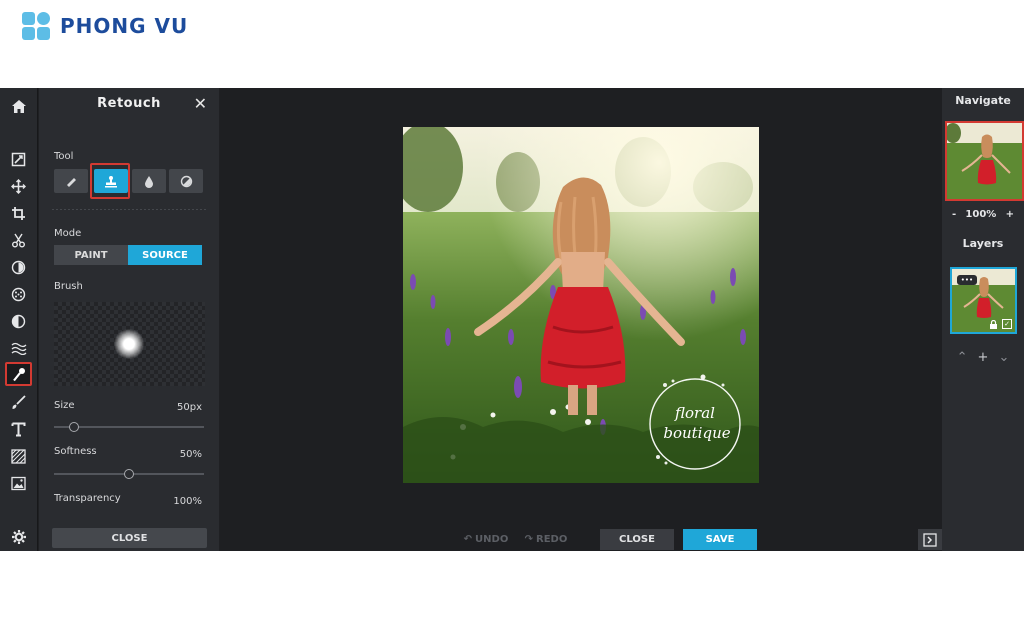 This screenshot has width=1024, height=640. I want to click on watermark-text-1: floral, so click(694, 413).